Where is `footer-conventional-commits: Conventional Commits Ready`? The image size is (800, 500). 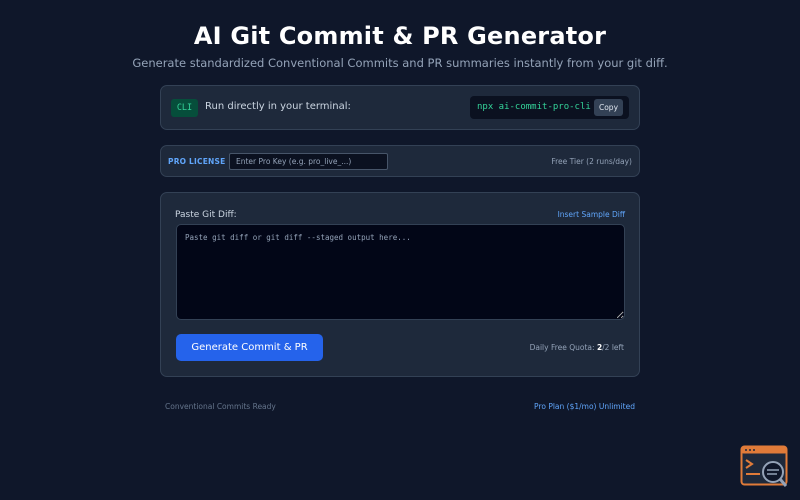 footer-conventional-commits: Conventional Commits Ready is located at coordinates (220, 406).